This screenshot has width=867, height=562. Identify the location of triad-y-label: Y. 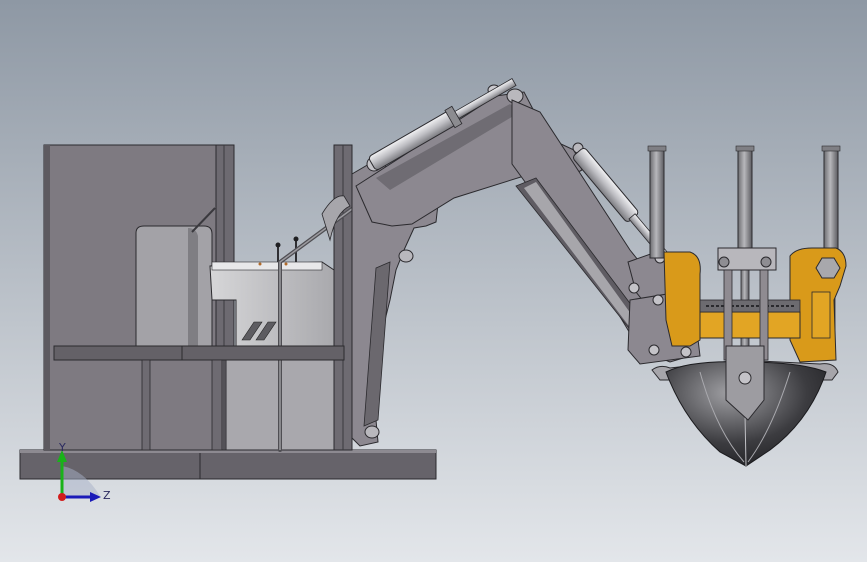
(62, 447).